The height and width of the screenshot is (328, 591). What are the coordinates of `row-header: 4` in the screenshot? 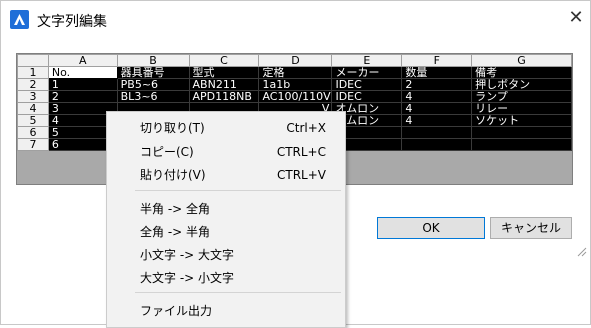 It's located at (33, 108).